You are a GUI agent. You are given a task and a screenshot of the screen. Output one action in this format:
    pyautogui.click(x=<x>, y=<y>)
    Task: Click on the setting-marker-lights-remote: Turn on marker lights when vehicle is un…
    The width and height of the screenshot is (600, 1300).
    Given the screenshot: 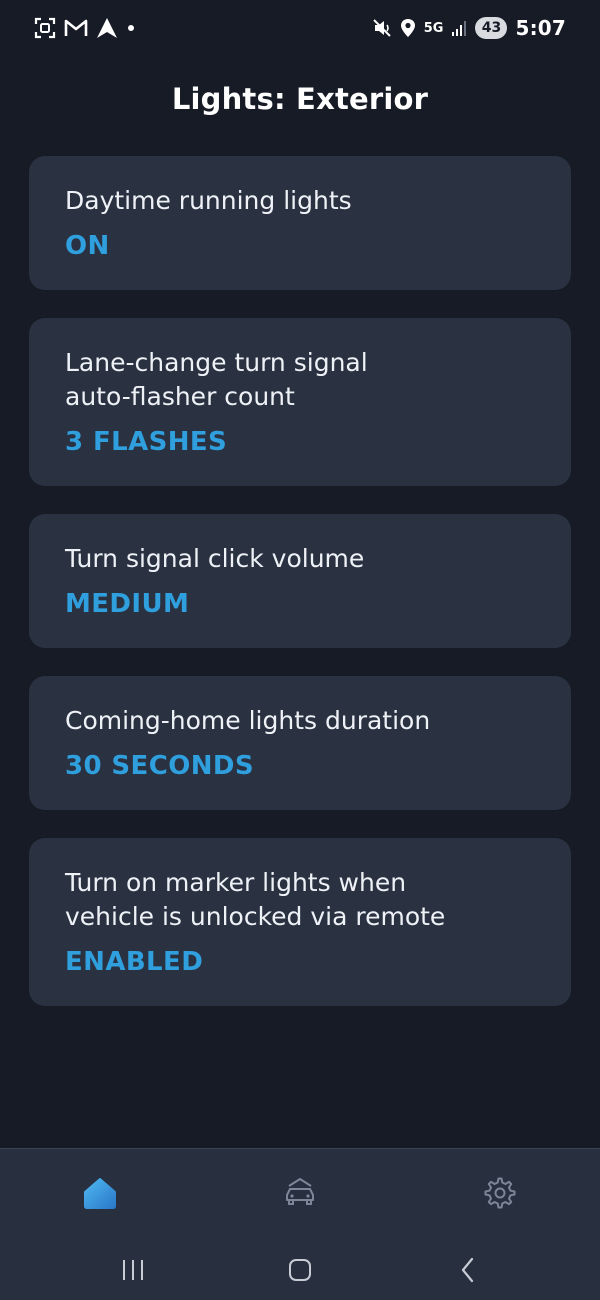 What is the action you would take?
    pyautogui.click(x=300, y=922)
    